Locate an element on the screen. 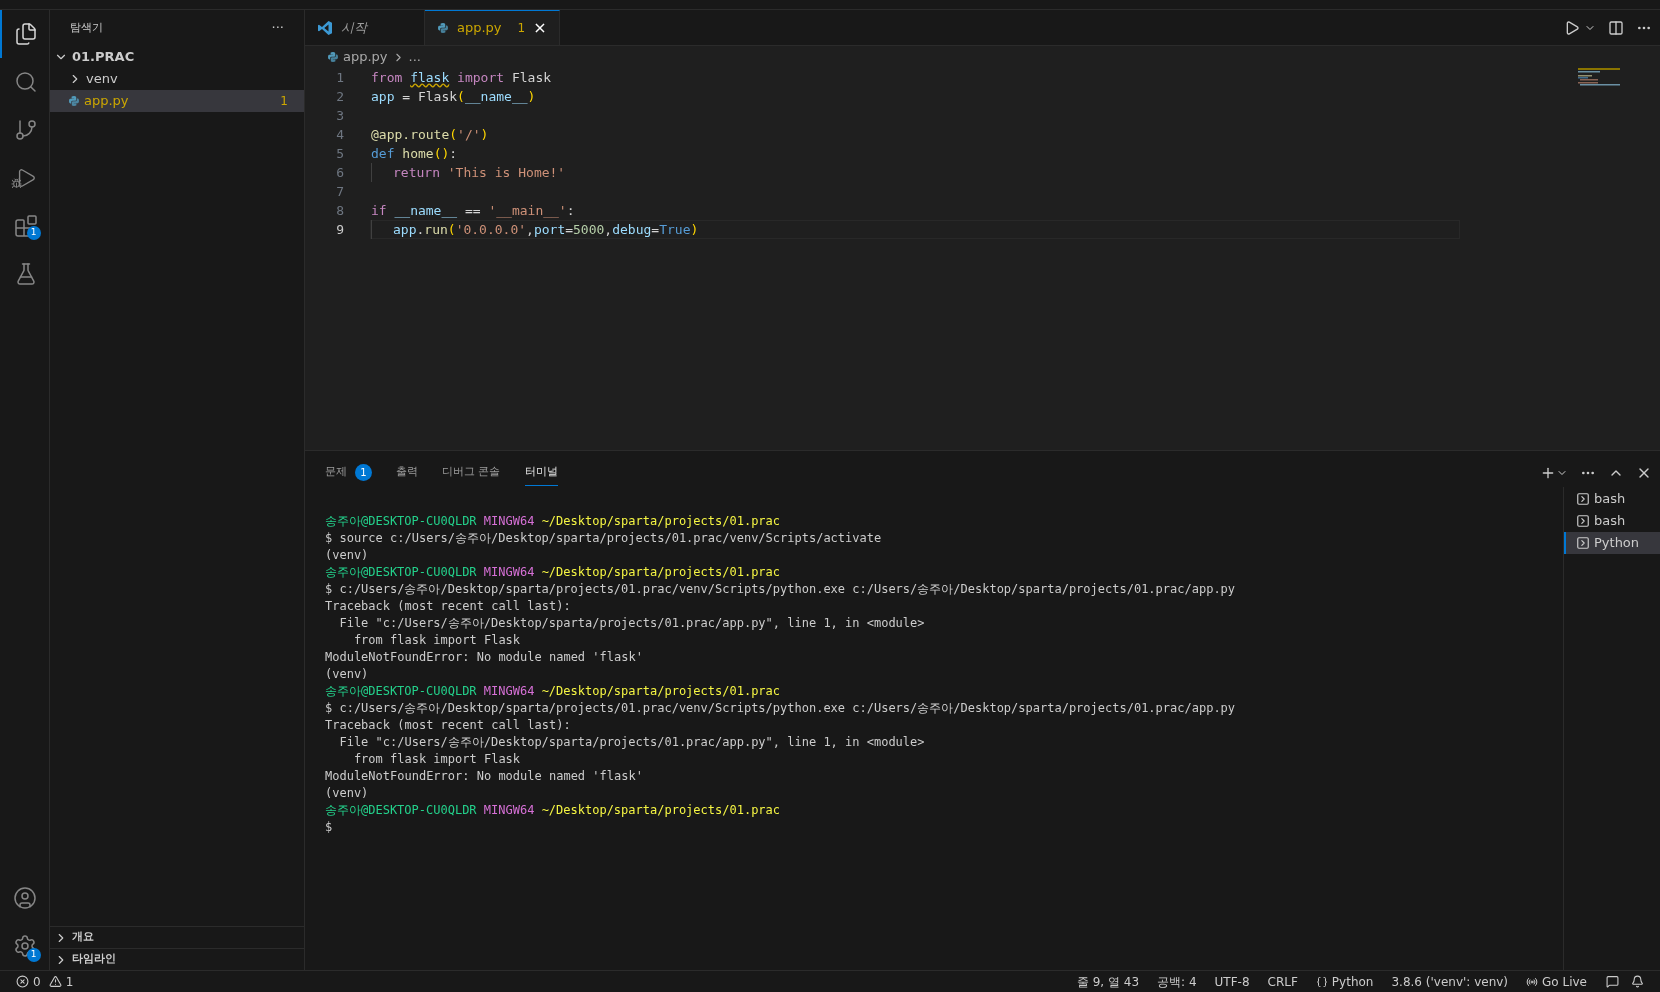 The height and width of the screenshot is (992, 1660). tree-label: venv is located at coordinates (102, 79).